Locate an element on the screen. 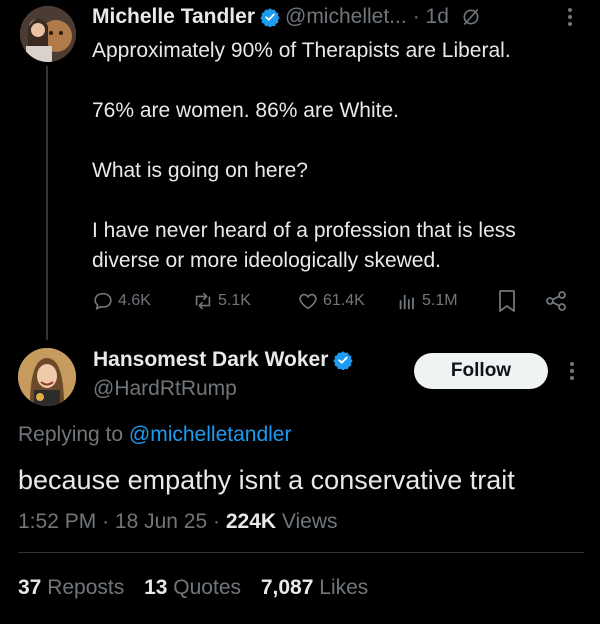  reply-views-count: 224K is located at coordinates (251, 521).